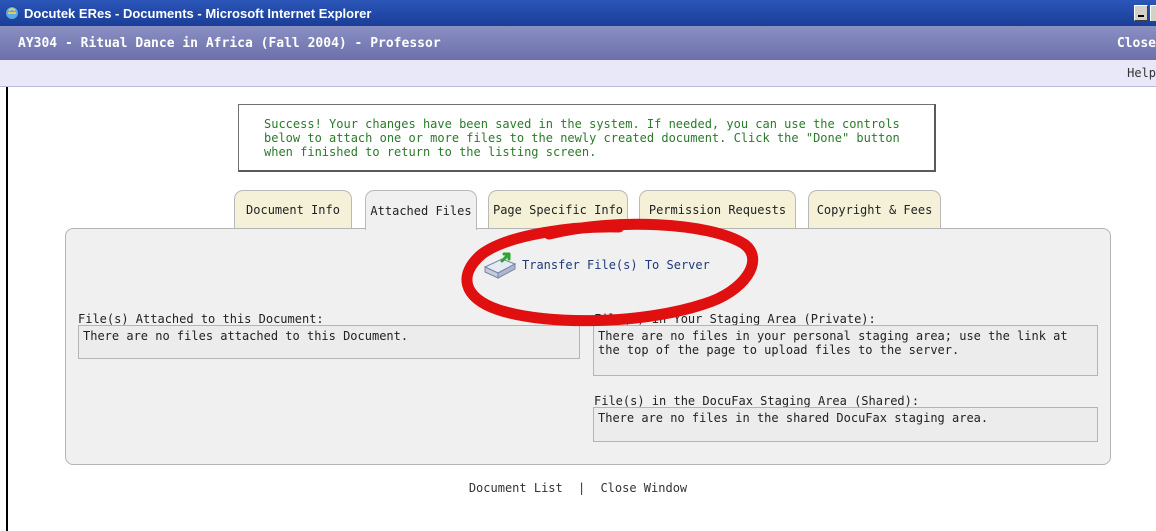 This screenshot has width=1156, height=531. I want to click on window-left-border, so click(4, 309).